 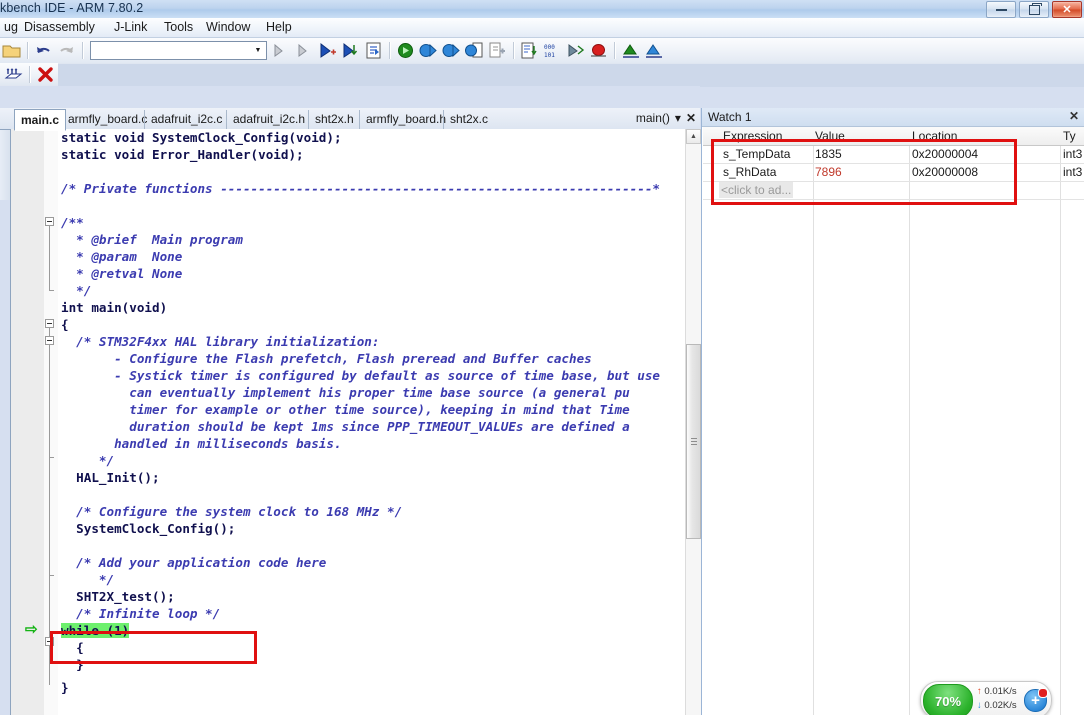 What do you see at coordinates (691, 118) in the screenshot?
I see `close-tab-icon: ✕` at bounding box center [691, 118].